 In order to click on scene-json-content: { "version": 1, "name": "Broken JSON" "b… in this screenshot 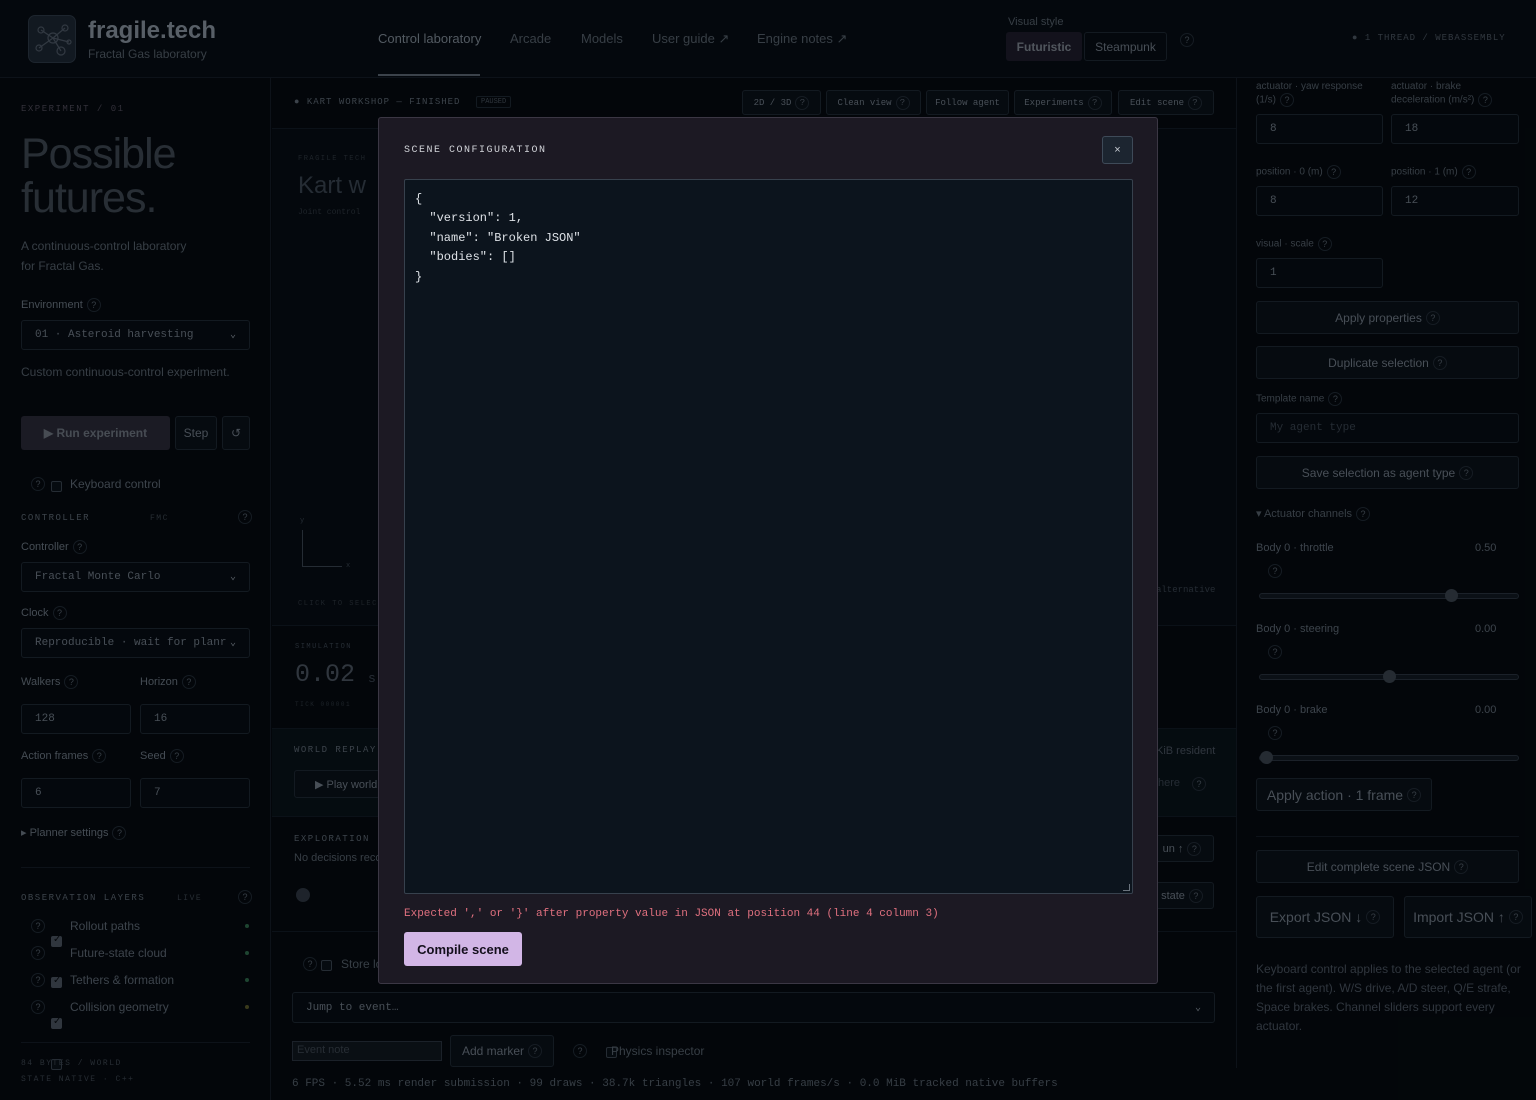, I will do `click(498, 238)`.